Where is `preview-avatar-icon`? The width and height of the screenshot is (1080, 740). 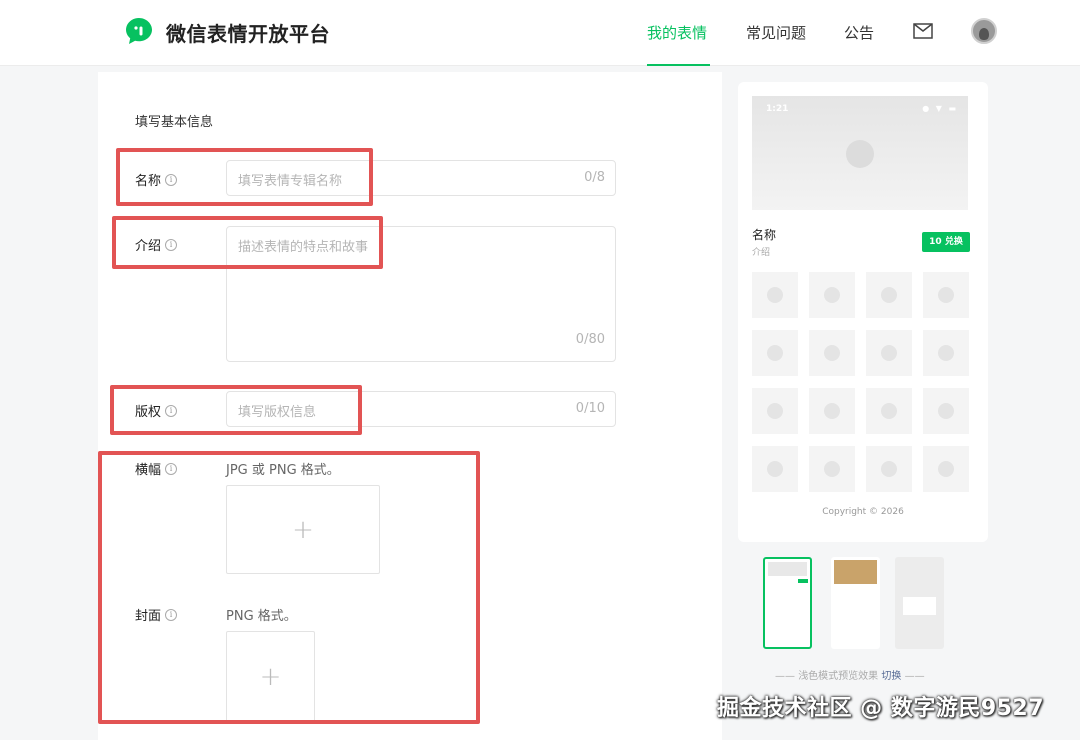
preview-avatar-icon is located at coordinates (860, 154).